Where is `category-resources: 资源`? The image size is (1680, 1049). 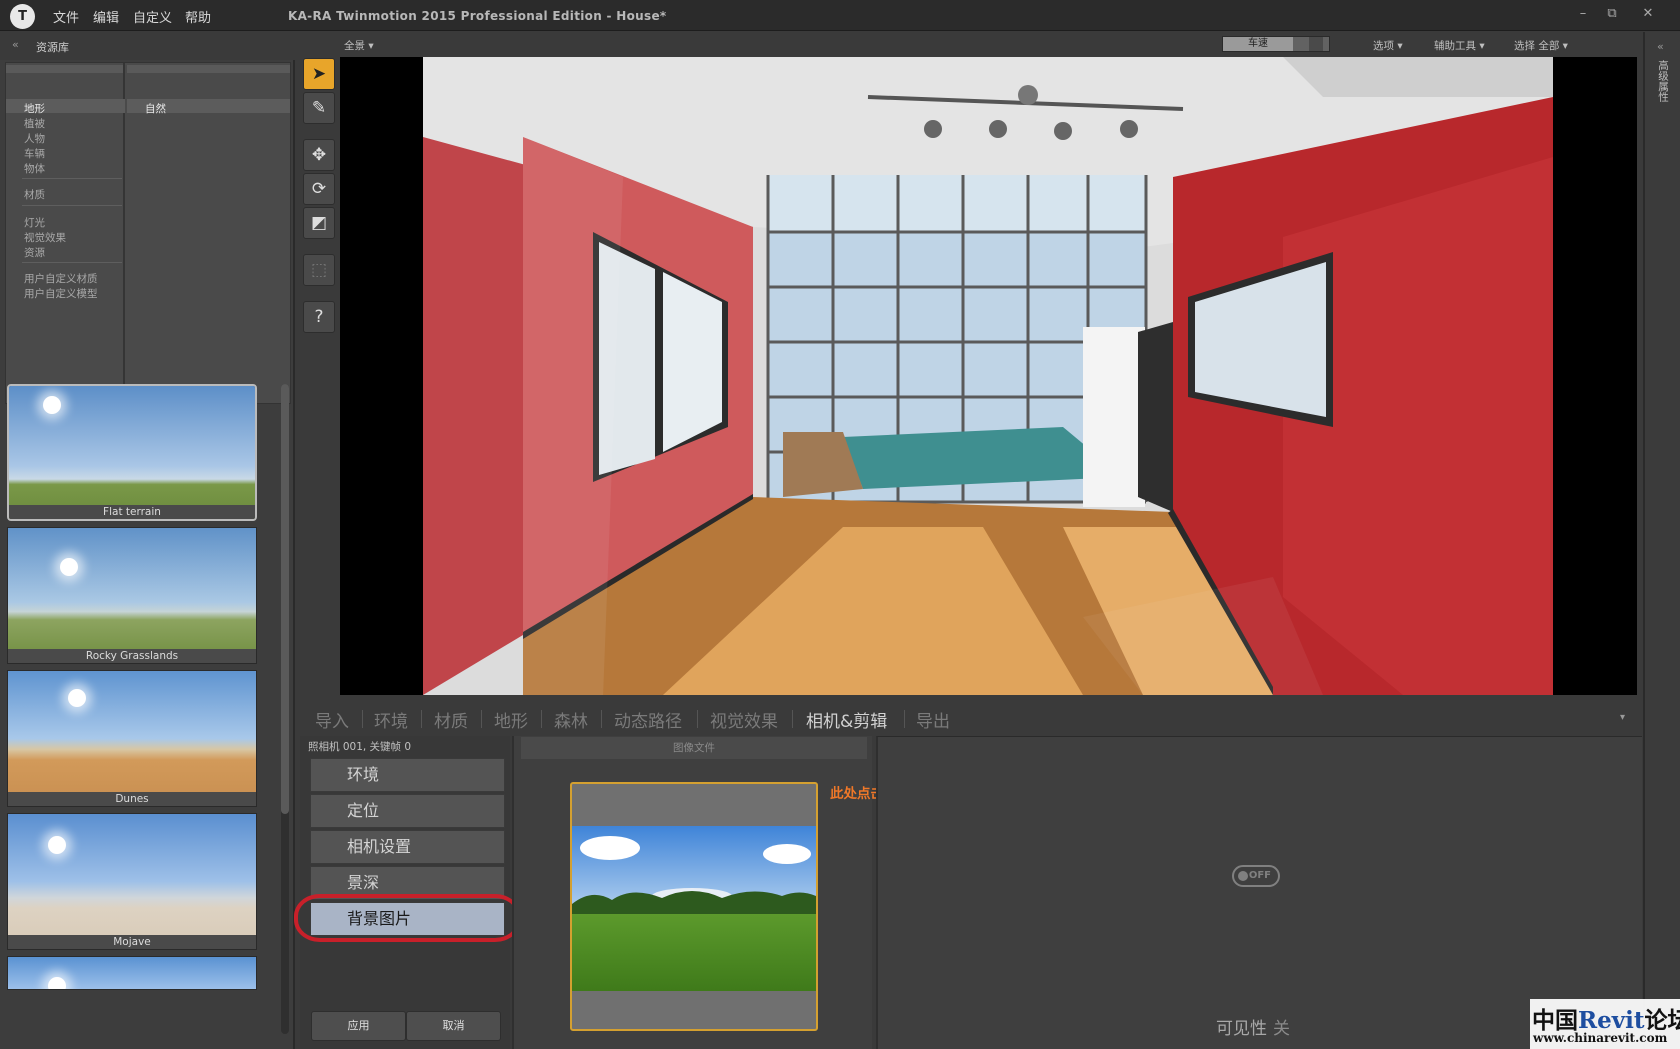 category-resources: 资源 is located at coordinates (34, 252).